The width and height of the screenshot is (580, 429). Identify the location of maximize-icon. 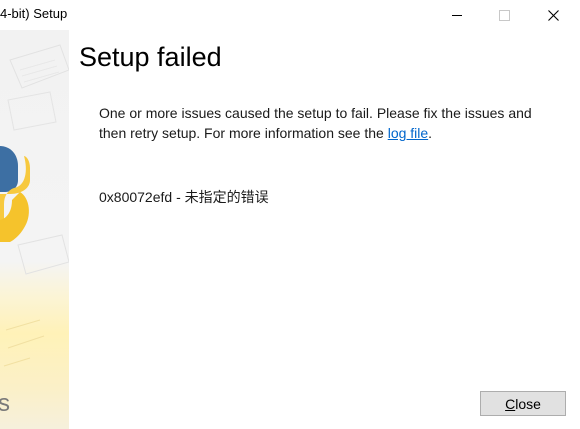
(504, 15).